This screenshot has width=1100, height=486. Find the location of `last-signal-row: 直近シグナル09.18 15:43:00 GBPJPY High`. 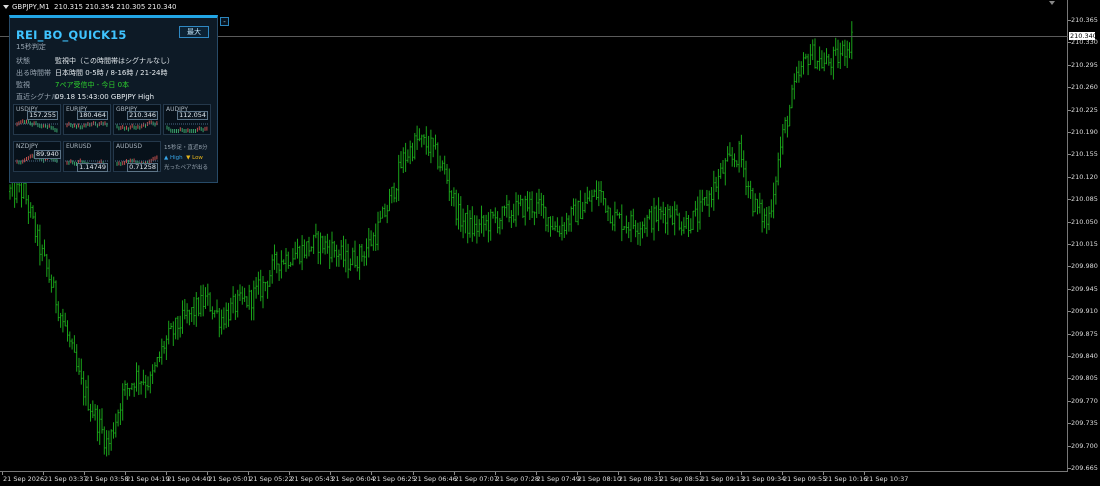

last-signal-row: 直近シグナル09.18 15:43:00 GBPJPY High is located at coordinates (85, 97).